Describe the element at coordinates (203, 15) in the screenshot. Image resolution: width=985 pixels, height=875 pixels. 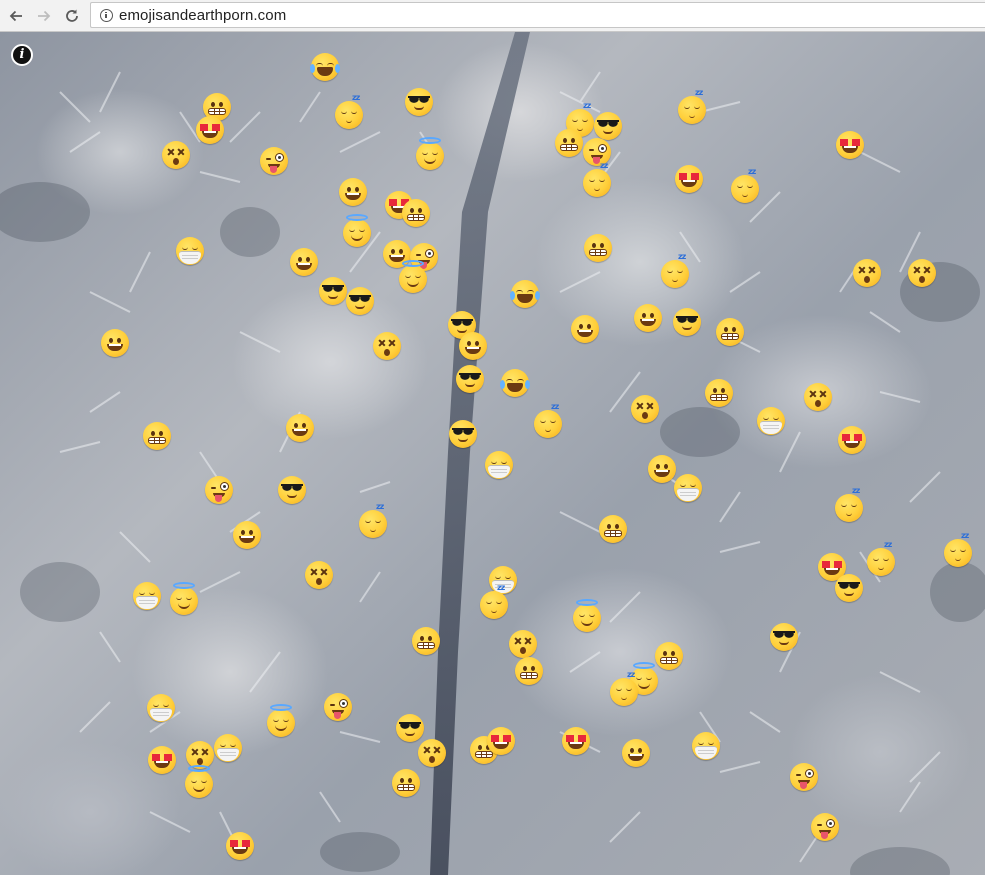
I see `url-text: emojisandearthporn.com` at that location.